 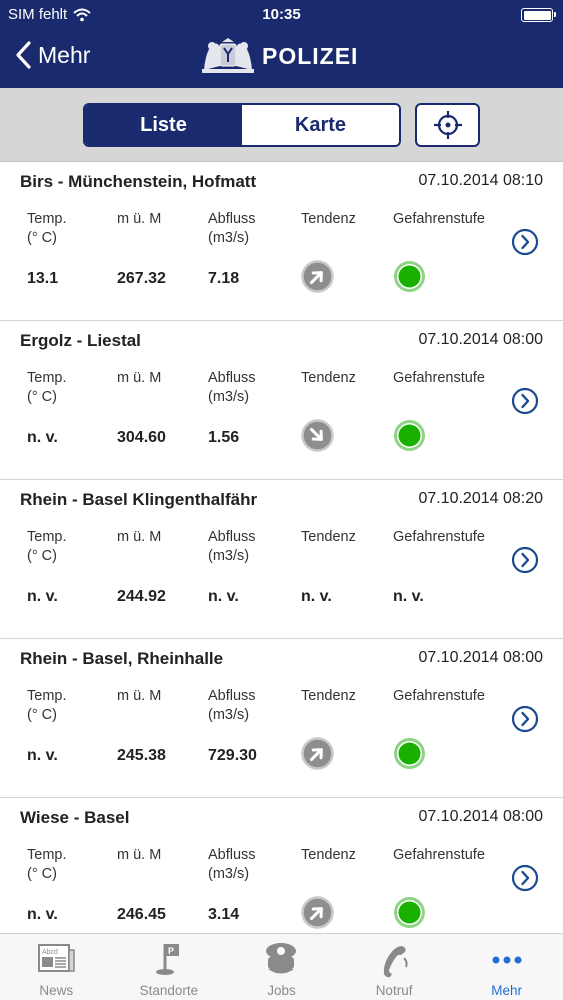 What do you see at coordinates (480, 180) in the screenshot?
I see `station-datetime: 07.10.2014 08:10` at bounding box center [480, 180].